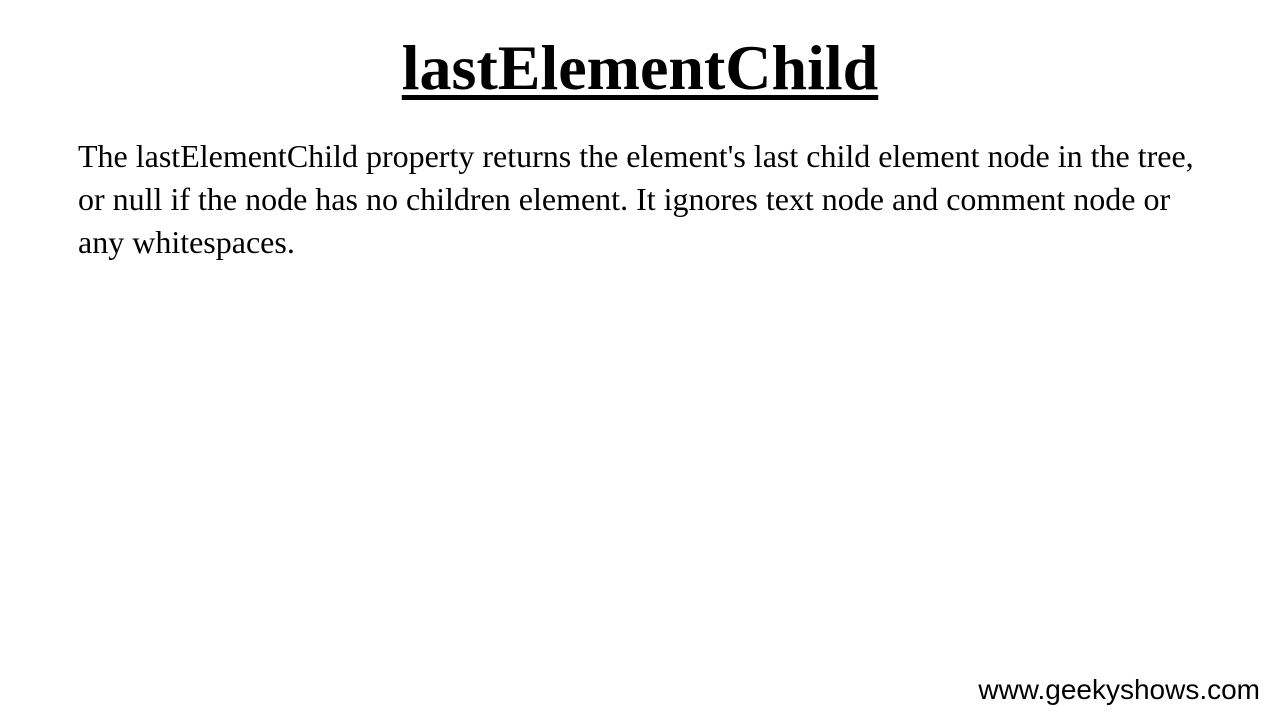 This screenshot has width=1280, height=720. I want to click on footer-website-url: www.geekyshows.com, so click(1119, 689).